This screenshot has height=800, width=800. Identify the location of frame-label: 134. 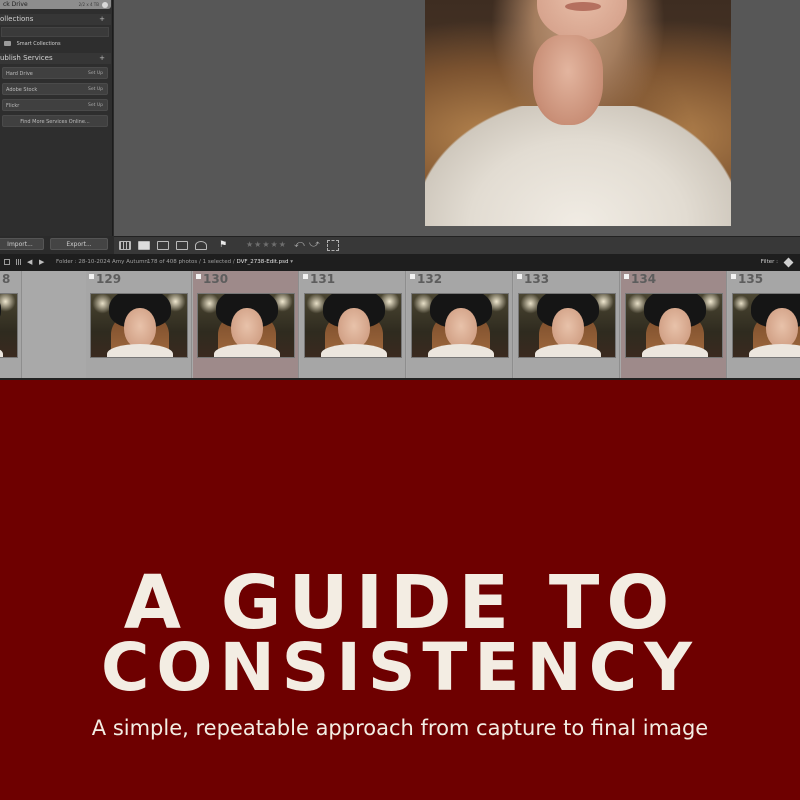
(640, 279).